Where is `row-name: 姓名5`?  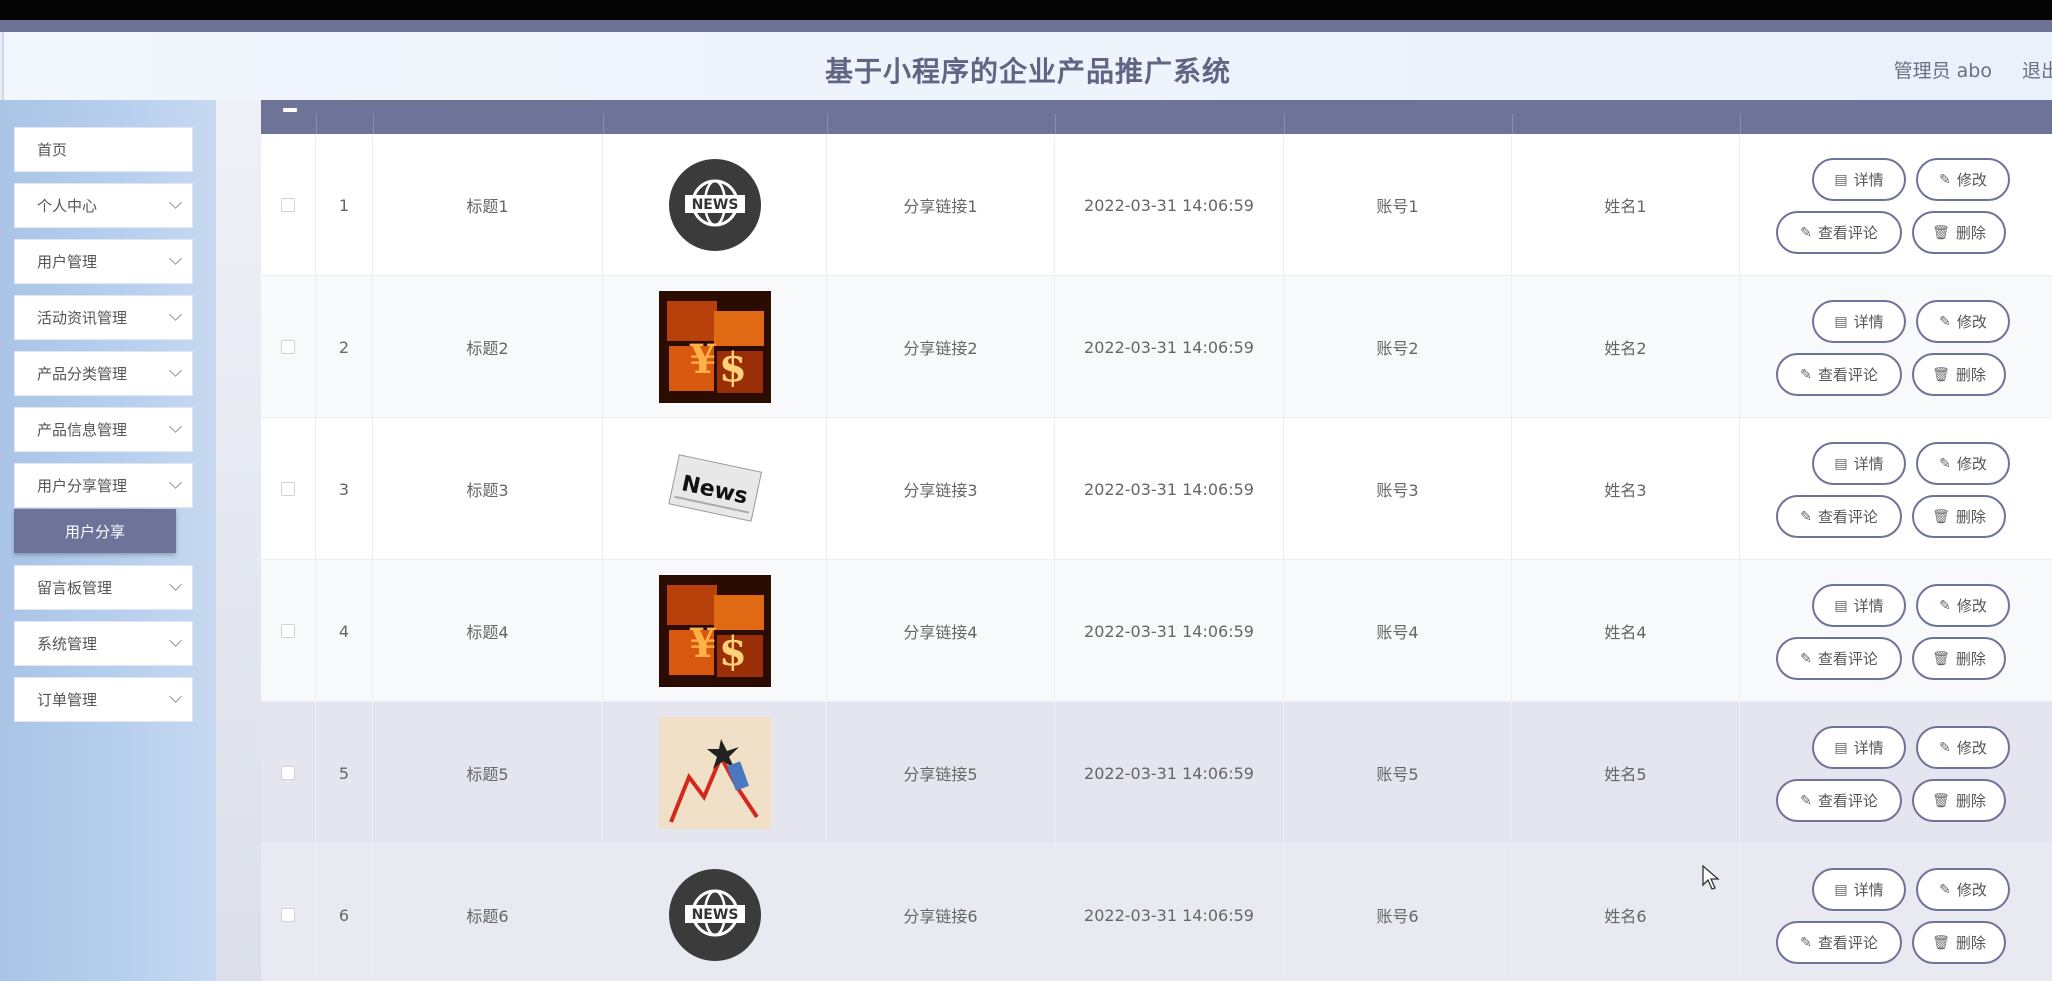 row-name: 姓名5 is located at coordinates (1626, 773).